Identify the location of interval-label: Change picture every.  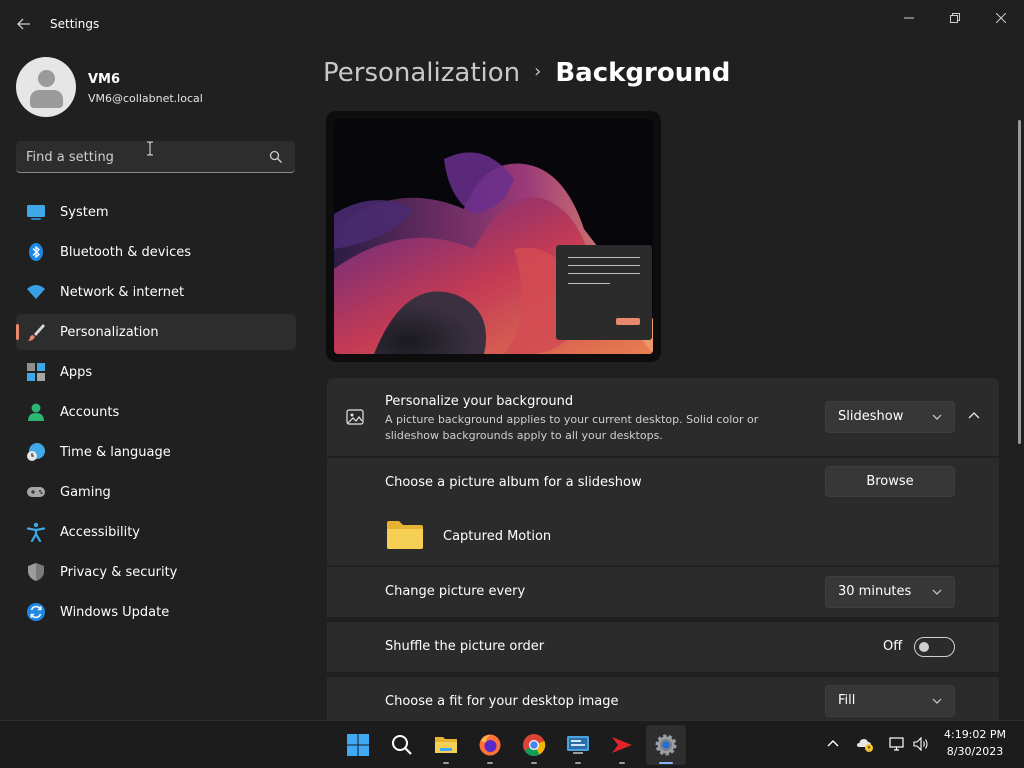
(455, 591).